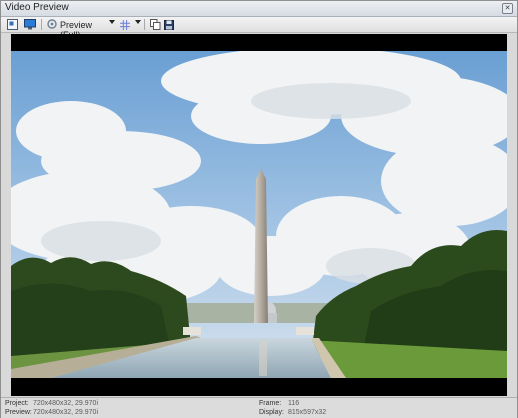  Describe the element at coordinates (37, 7) in the screenshot. I see `window-title: Video Preview` at that location.